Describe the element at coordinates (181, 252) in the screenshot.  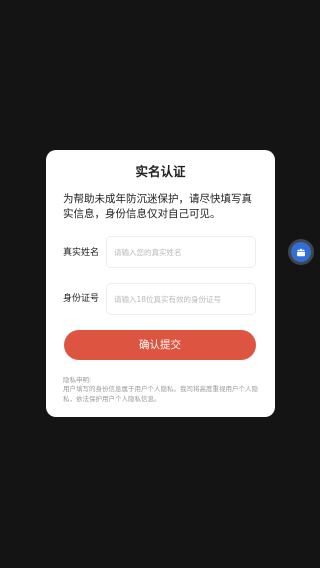
I see `name-input` at that location.